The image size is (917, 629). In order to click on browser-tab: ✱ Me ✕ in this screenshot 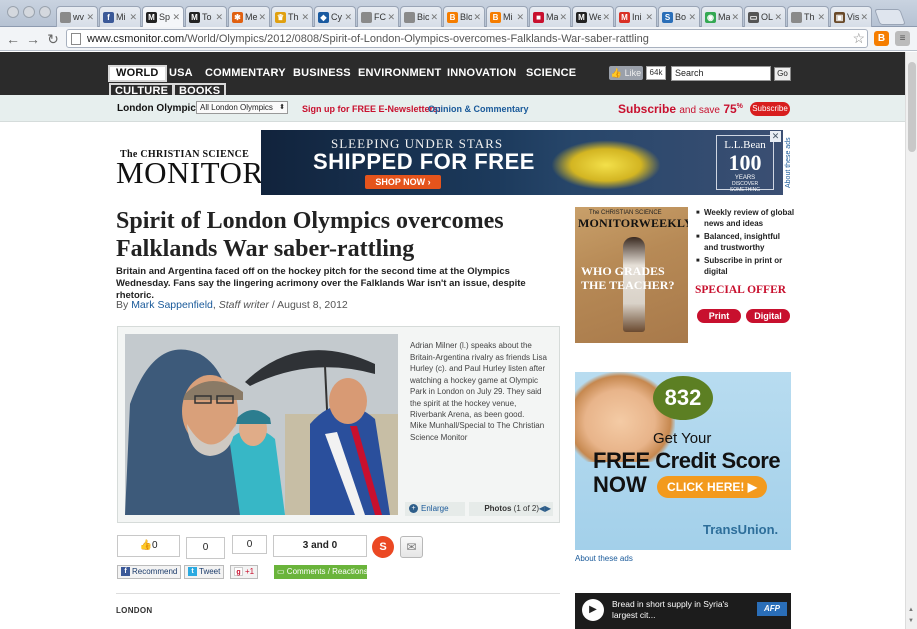, I will do `click(249, 16)`.